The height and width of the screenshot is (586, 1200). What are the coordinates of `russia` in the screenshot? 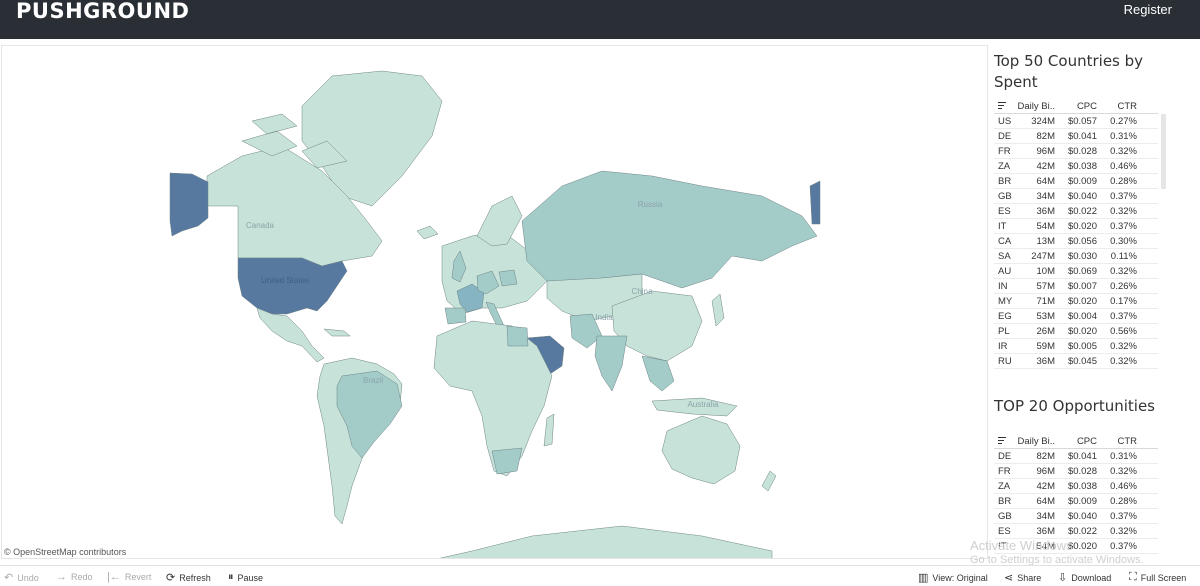 It's located at (669, 229).